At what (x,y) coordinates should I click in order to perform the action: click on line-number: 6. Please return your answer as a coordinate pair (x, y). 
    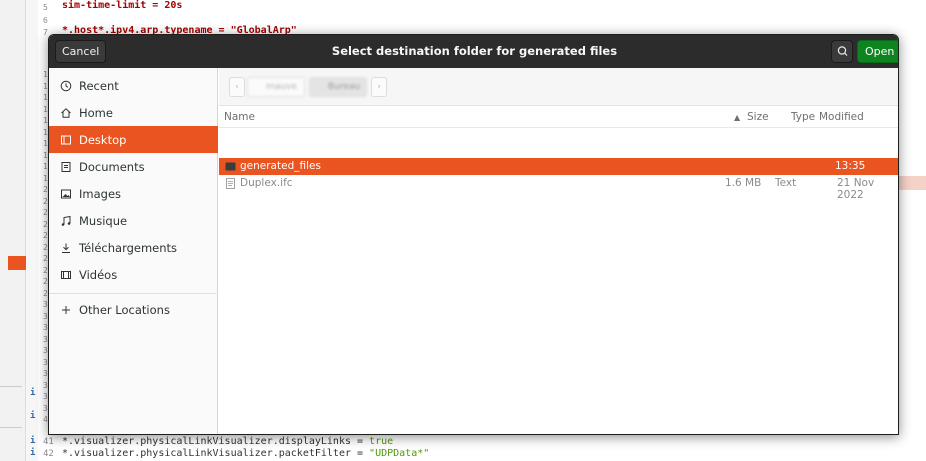
    Looking at the image, I should click on (45, 20).